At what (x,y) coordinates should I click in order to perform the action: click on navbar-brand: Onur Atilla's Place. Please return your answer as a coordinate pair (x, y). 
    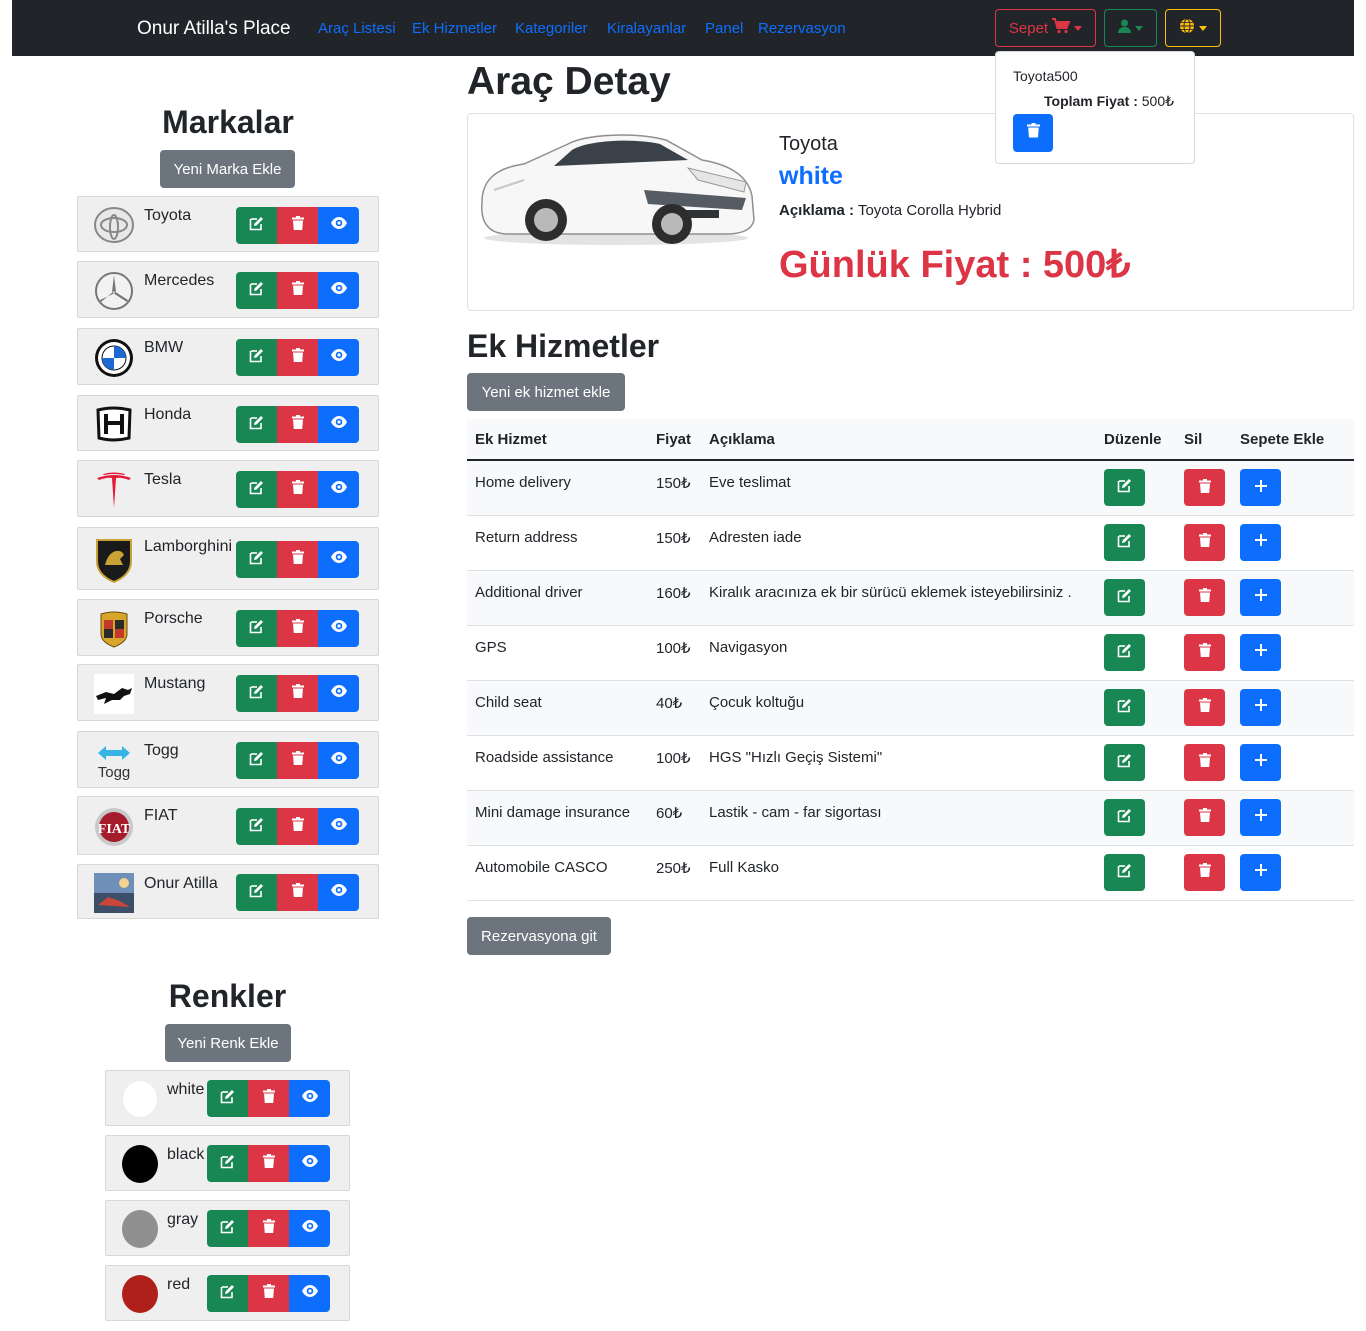
    Looking at the image, I should click on (214, 29).